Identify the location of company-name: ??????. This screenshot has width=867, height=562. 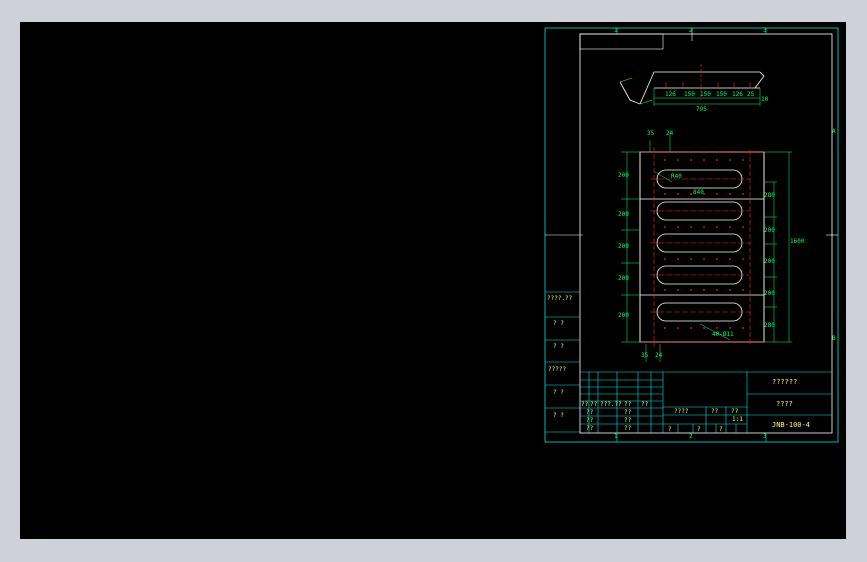
(785, 382).